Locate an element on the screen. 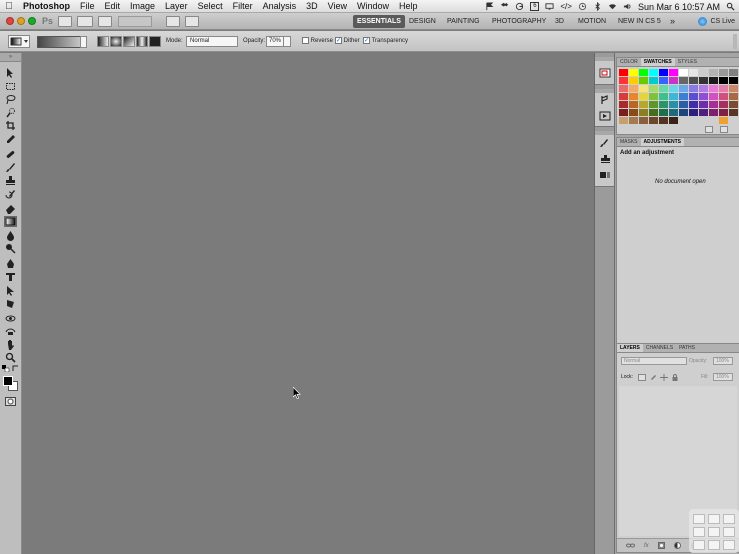 The height and width of the screenshot is (554, 739). default-colors-icon is located at coordinates (6, 368).